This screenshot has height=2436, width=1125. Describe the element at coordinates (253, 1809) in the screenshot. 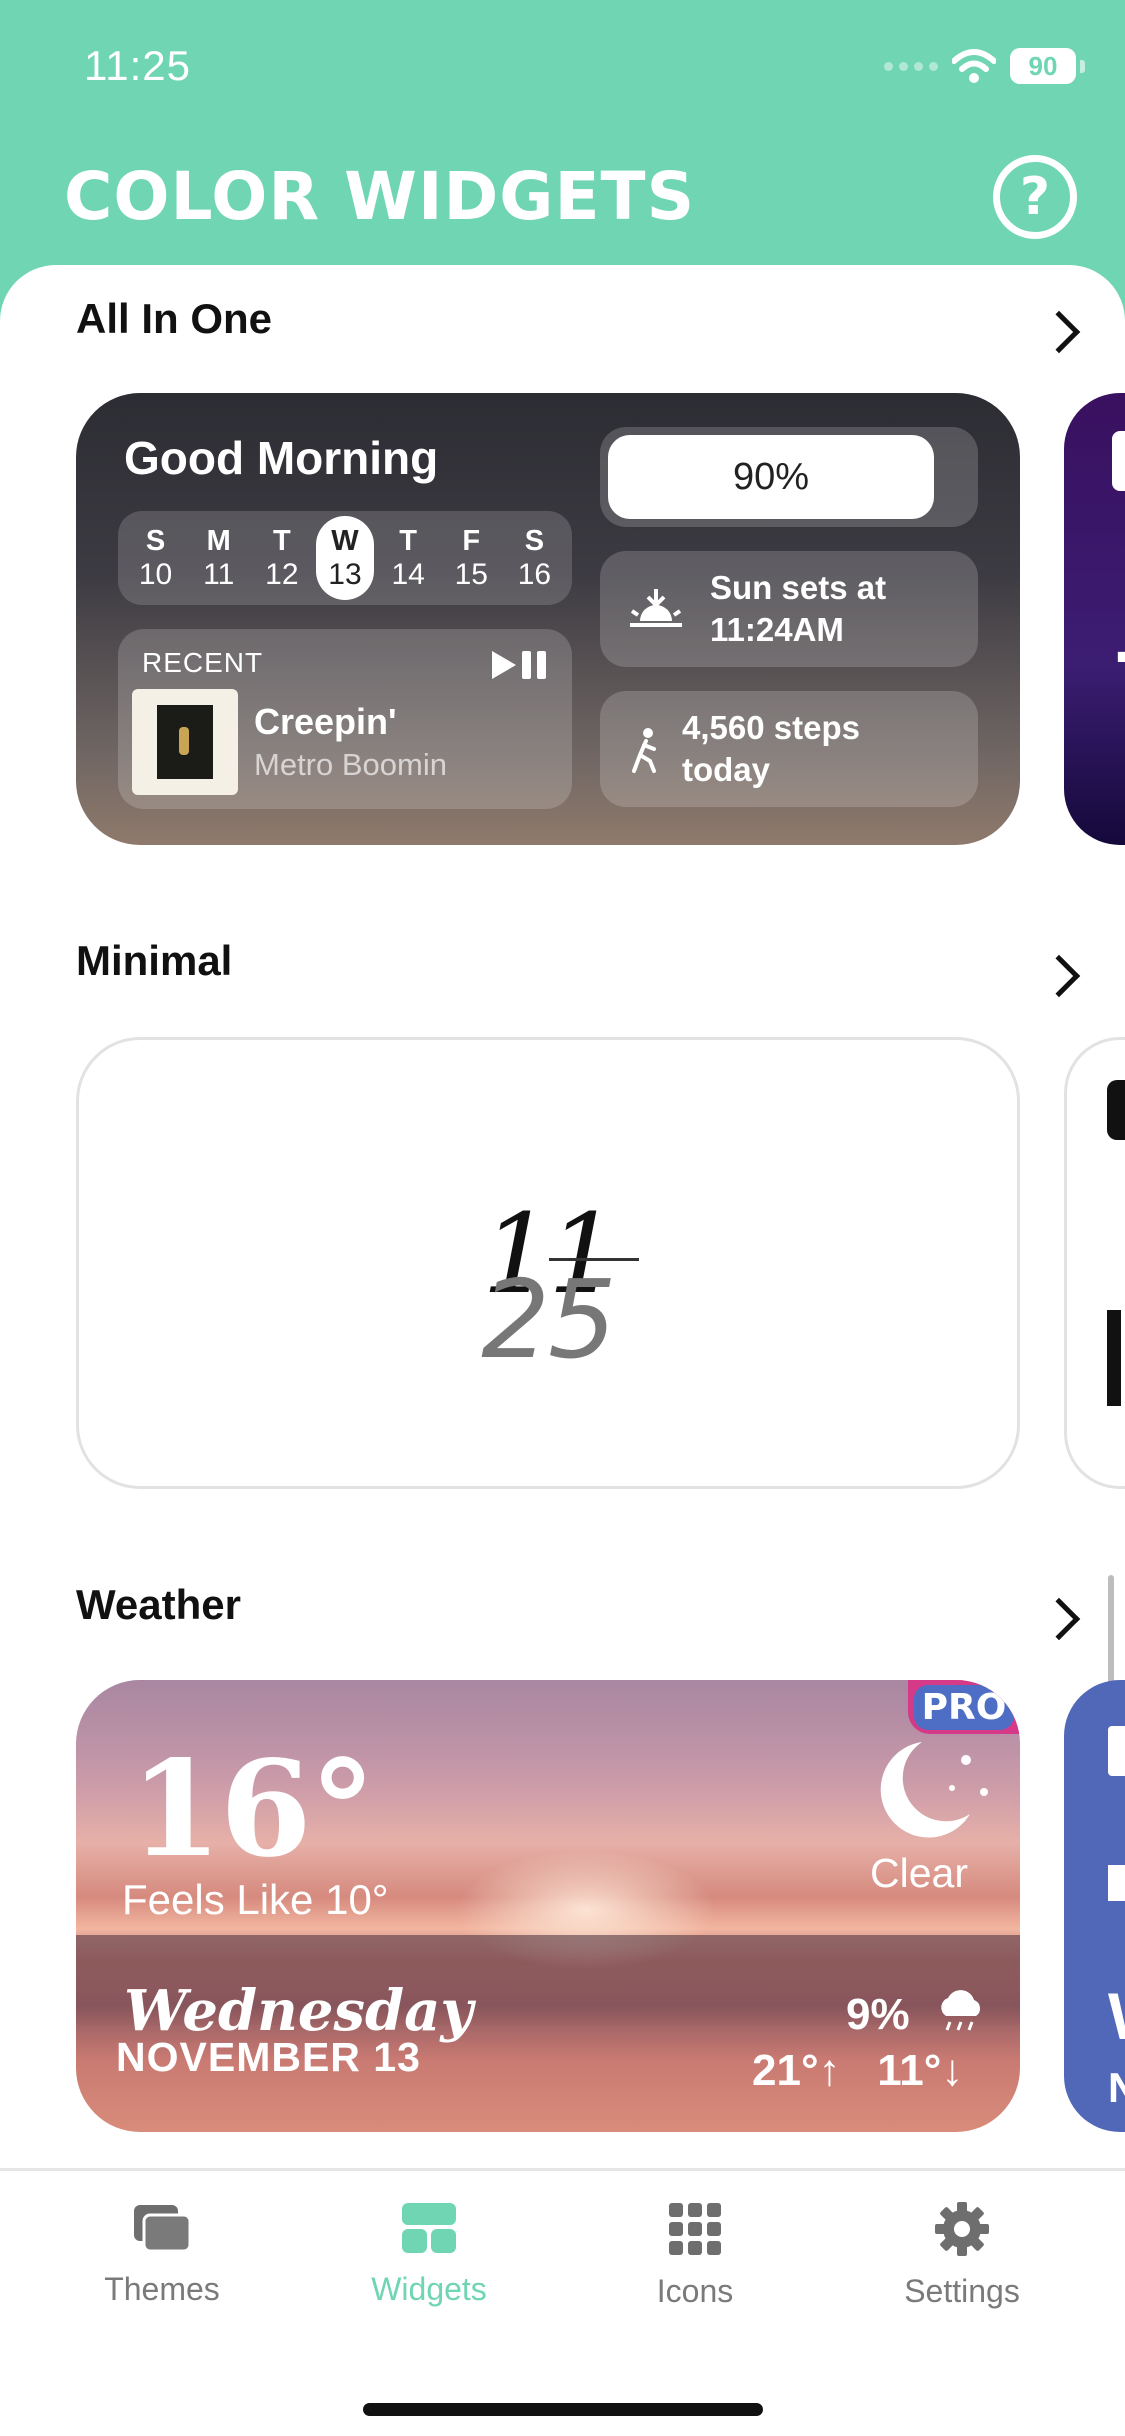

I see `temperature: 16°` at that location.